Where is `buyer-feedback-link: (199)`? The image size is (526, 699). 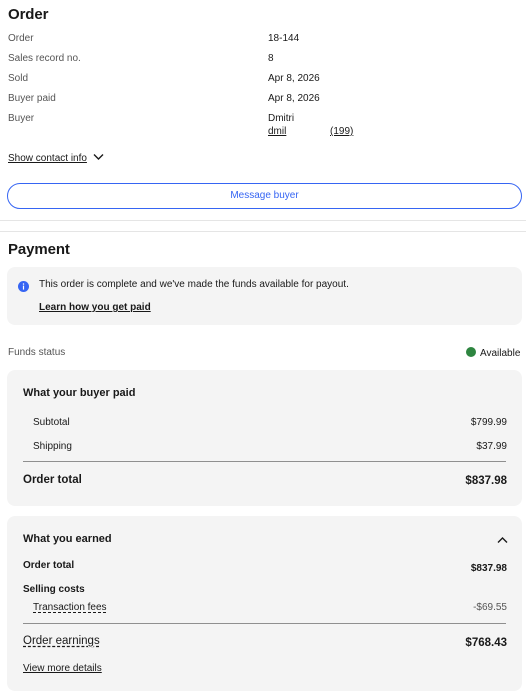 buyer-feedback-link: (199) is located at coordinates (341, 131).